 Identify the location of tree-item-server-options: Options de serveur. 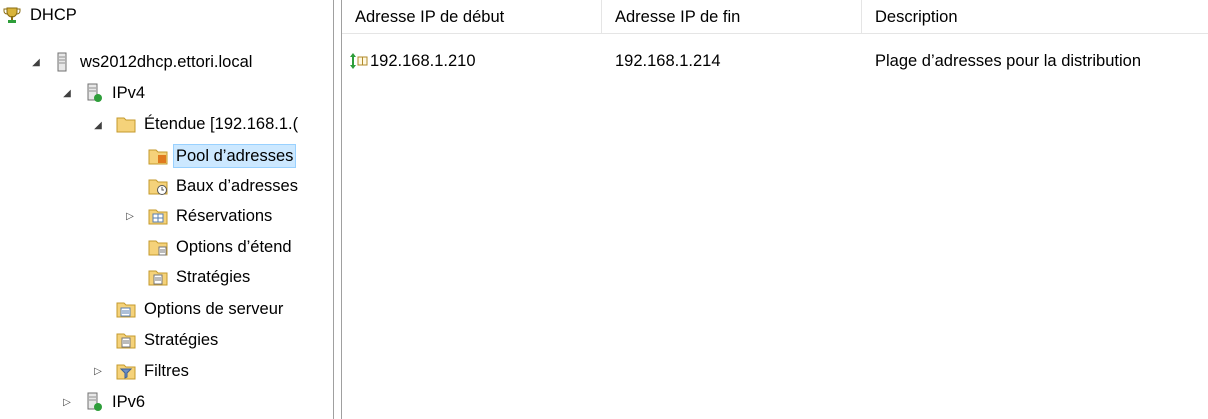
(200, 309).